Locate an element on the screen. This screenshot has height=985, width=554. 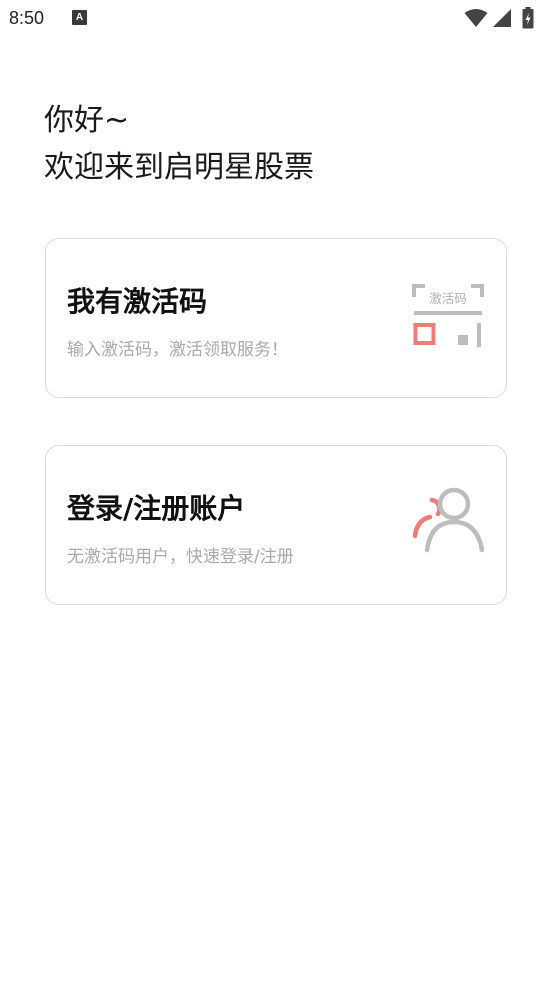
battery-icon is located at coordinates (528, 18).